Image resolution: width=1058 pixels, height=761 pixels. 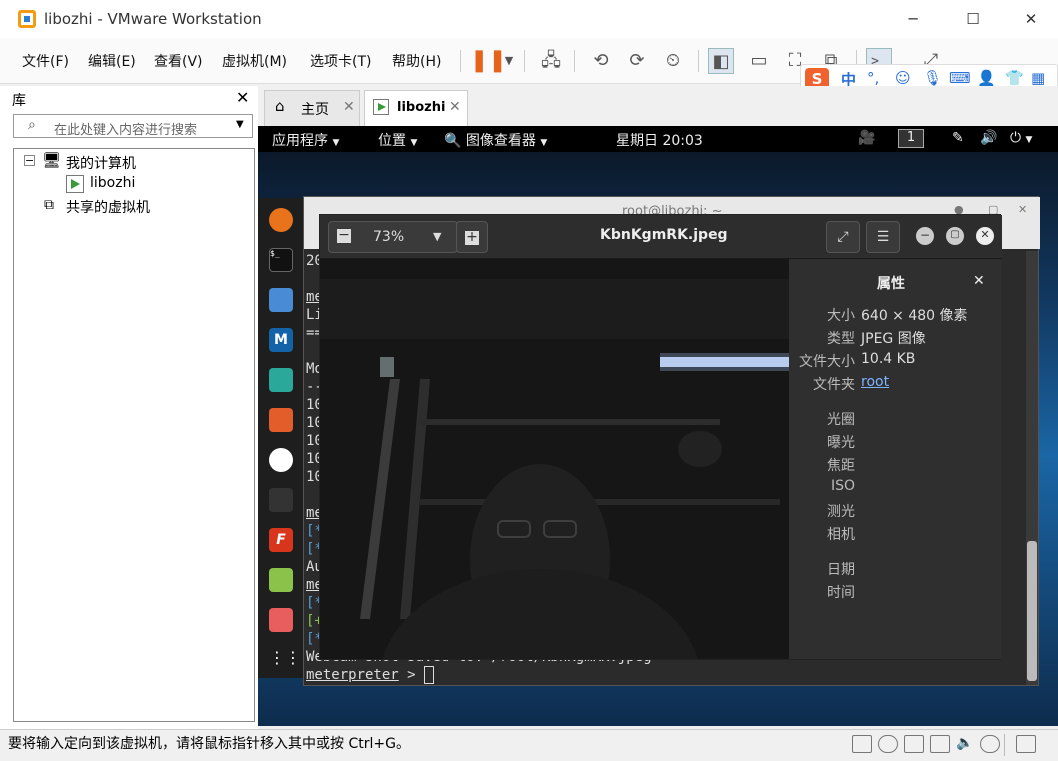 What do you see at coordinates (472, 237) in the screenshot?
I see `zoom-in-button: +` at bounding box center [472, 237].